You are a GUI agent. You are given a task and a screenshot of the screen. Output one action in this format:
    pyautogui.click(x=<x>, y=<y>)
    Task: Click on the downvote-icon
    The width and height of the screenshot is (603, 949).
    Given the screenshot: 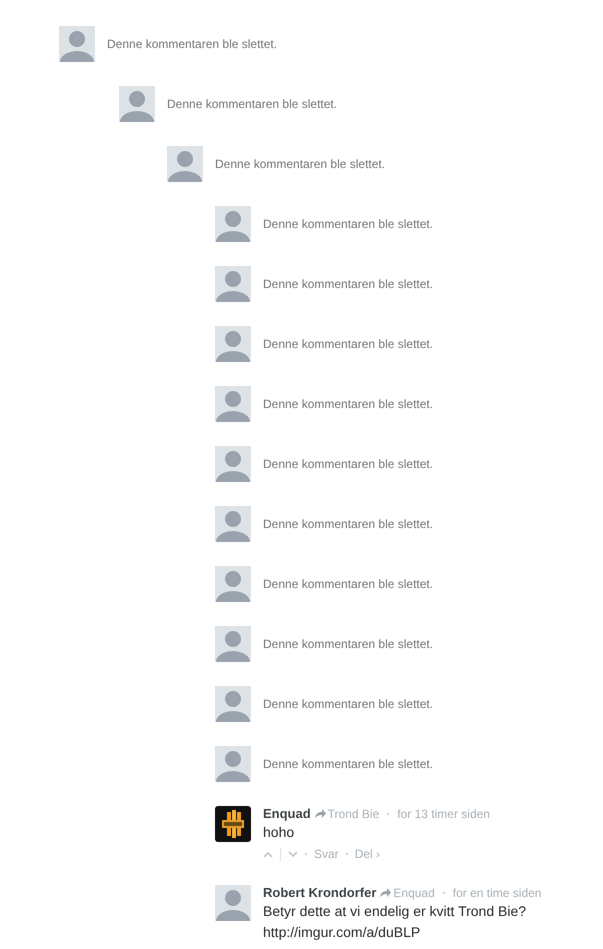 What is the action you would take?
    pyautogui.click(x=293, y=854)
    